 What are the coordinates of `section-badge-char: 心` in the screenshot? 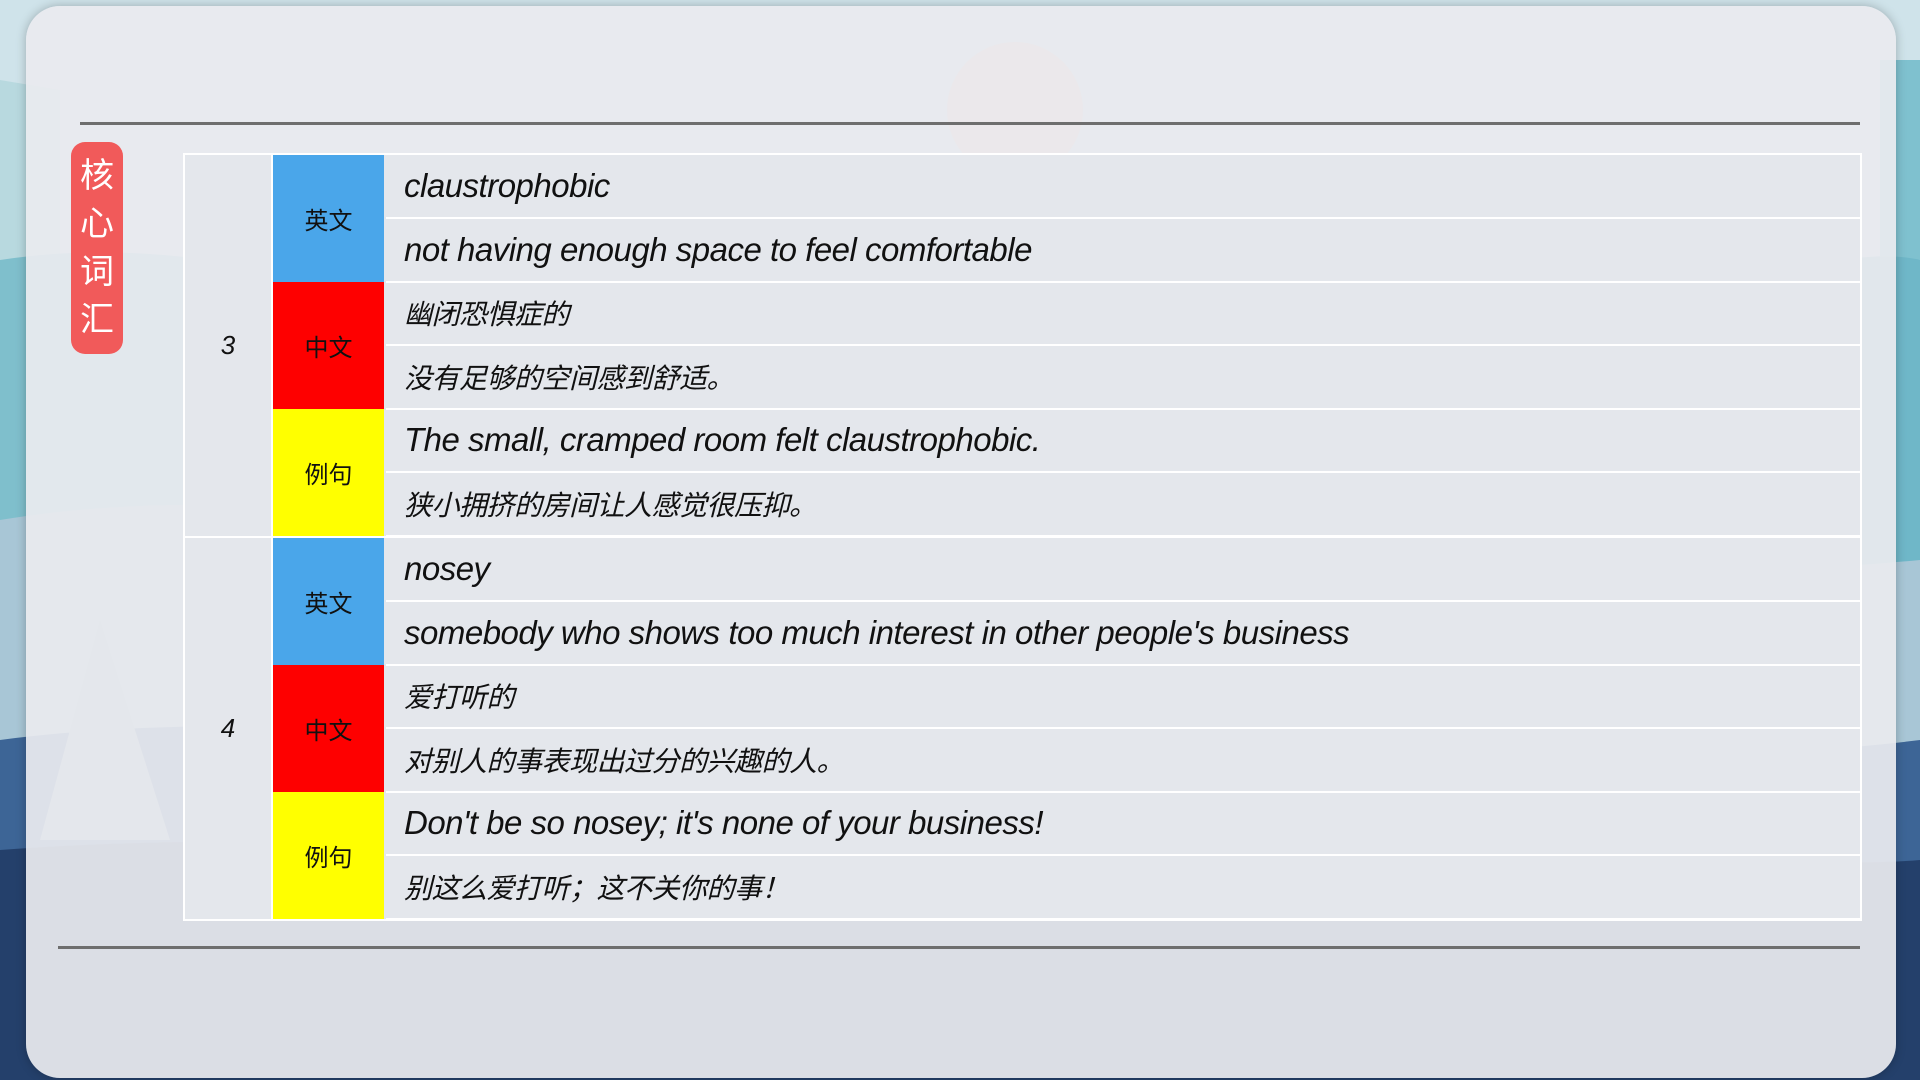 It's located at (97, 224).